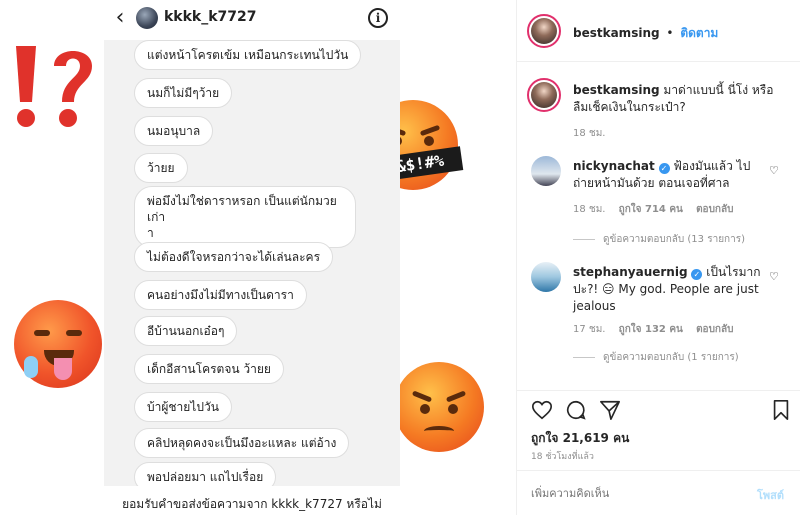  Describe the element at coordinates (220, 295) in the screenshot. I see `message-bubble: คนอย่างมึงไม่มีทางเป็นดารา` at that location.